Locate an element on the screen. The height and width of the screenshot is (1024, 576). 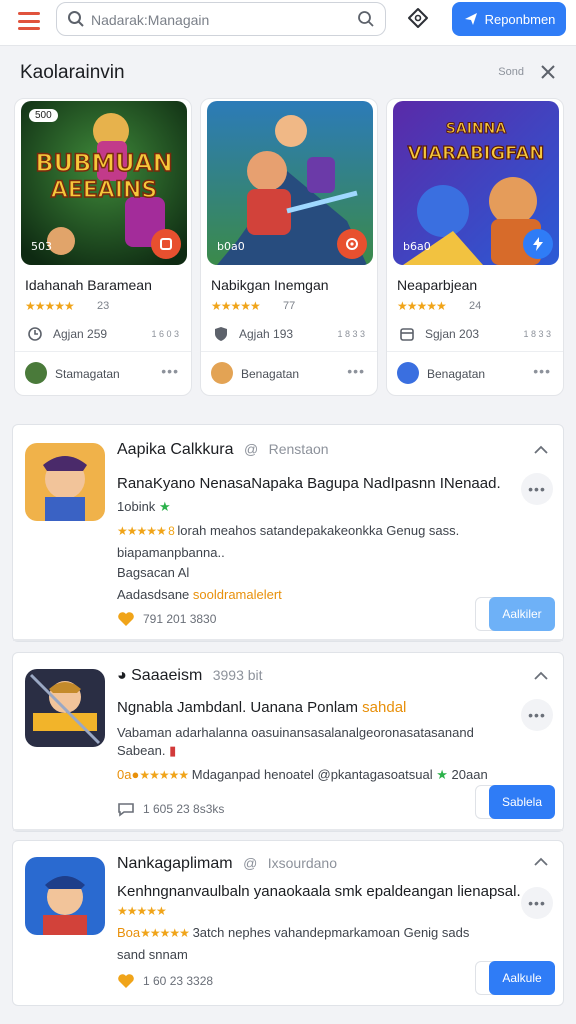
post-body-line: biapamanpbanna.. is located at coordinates (171, 552).